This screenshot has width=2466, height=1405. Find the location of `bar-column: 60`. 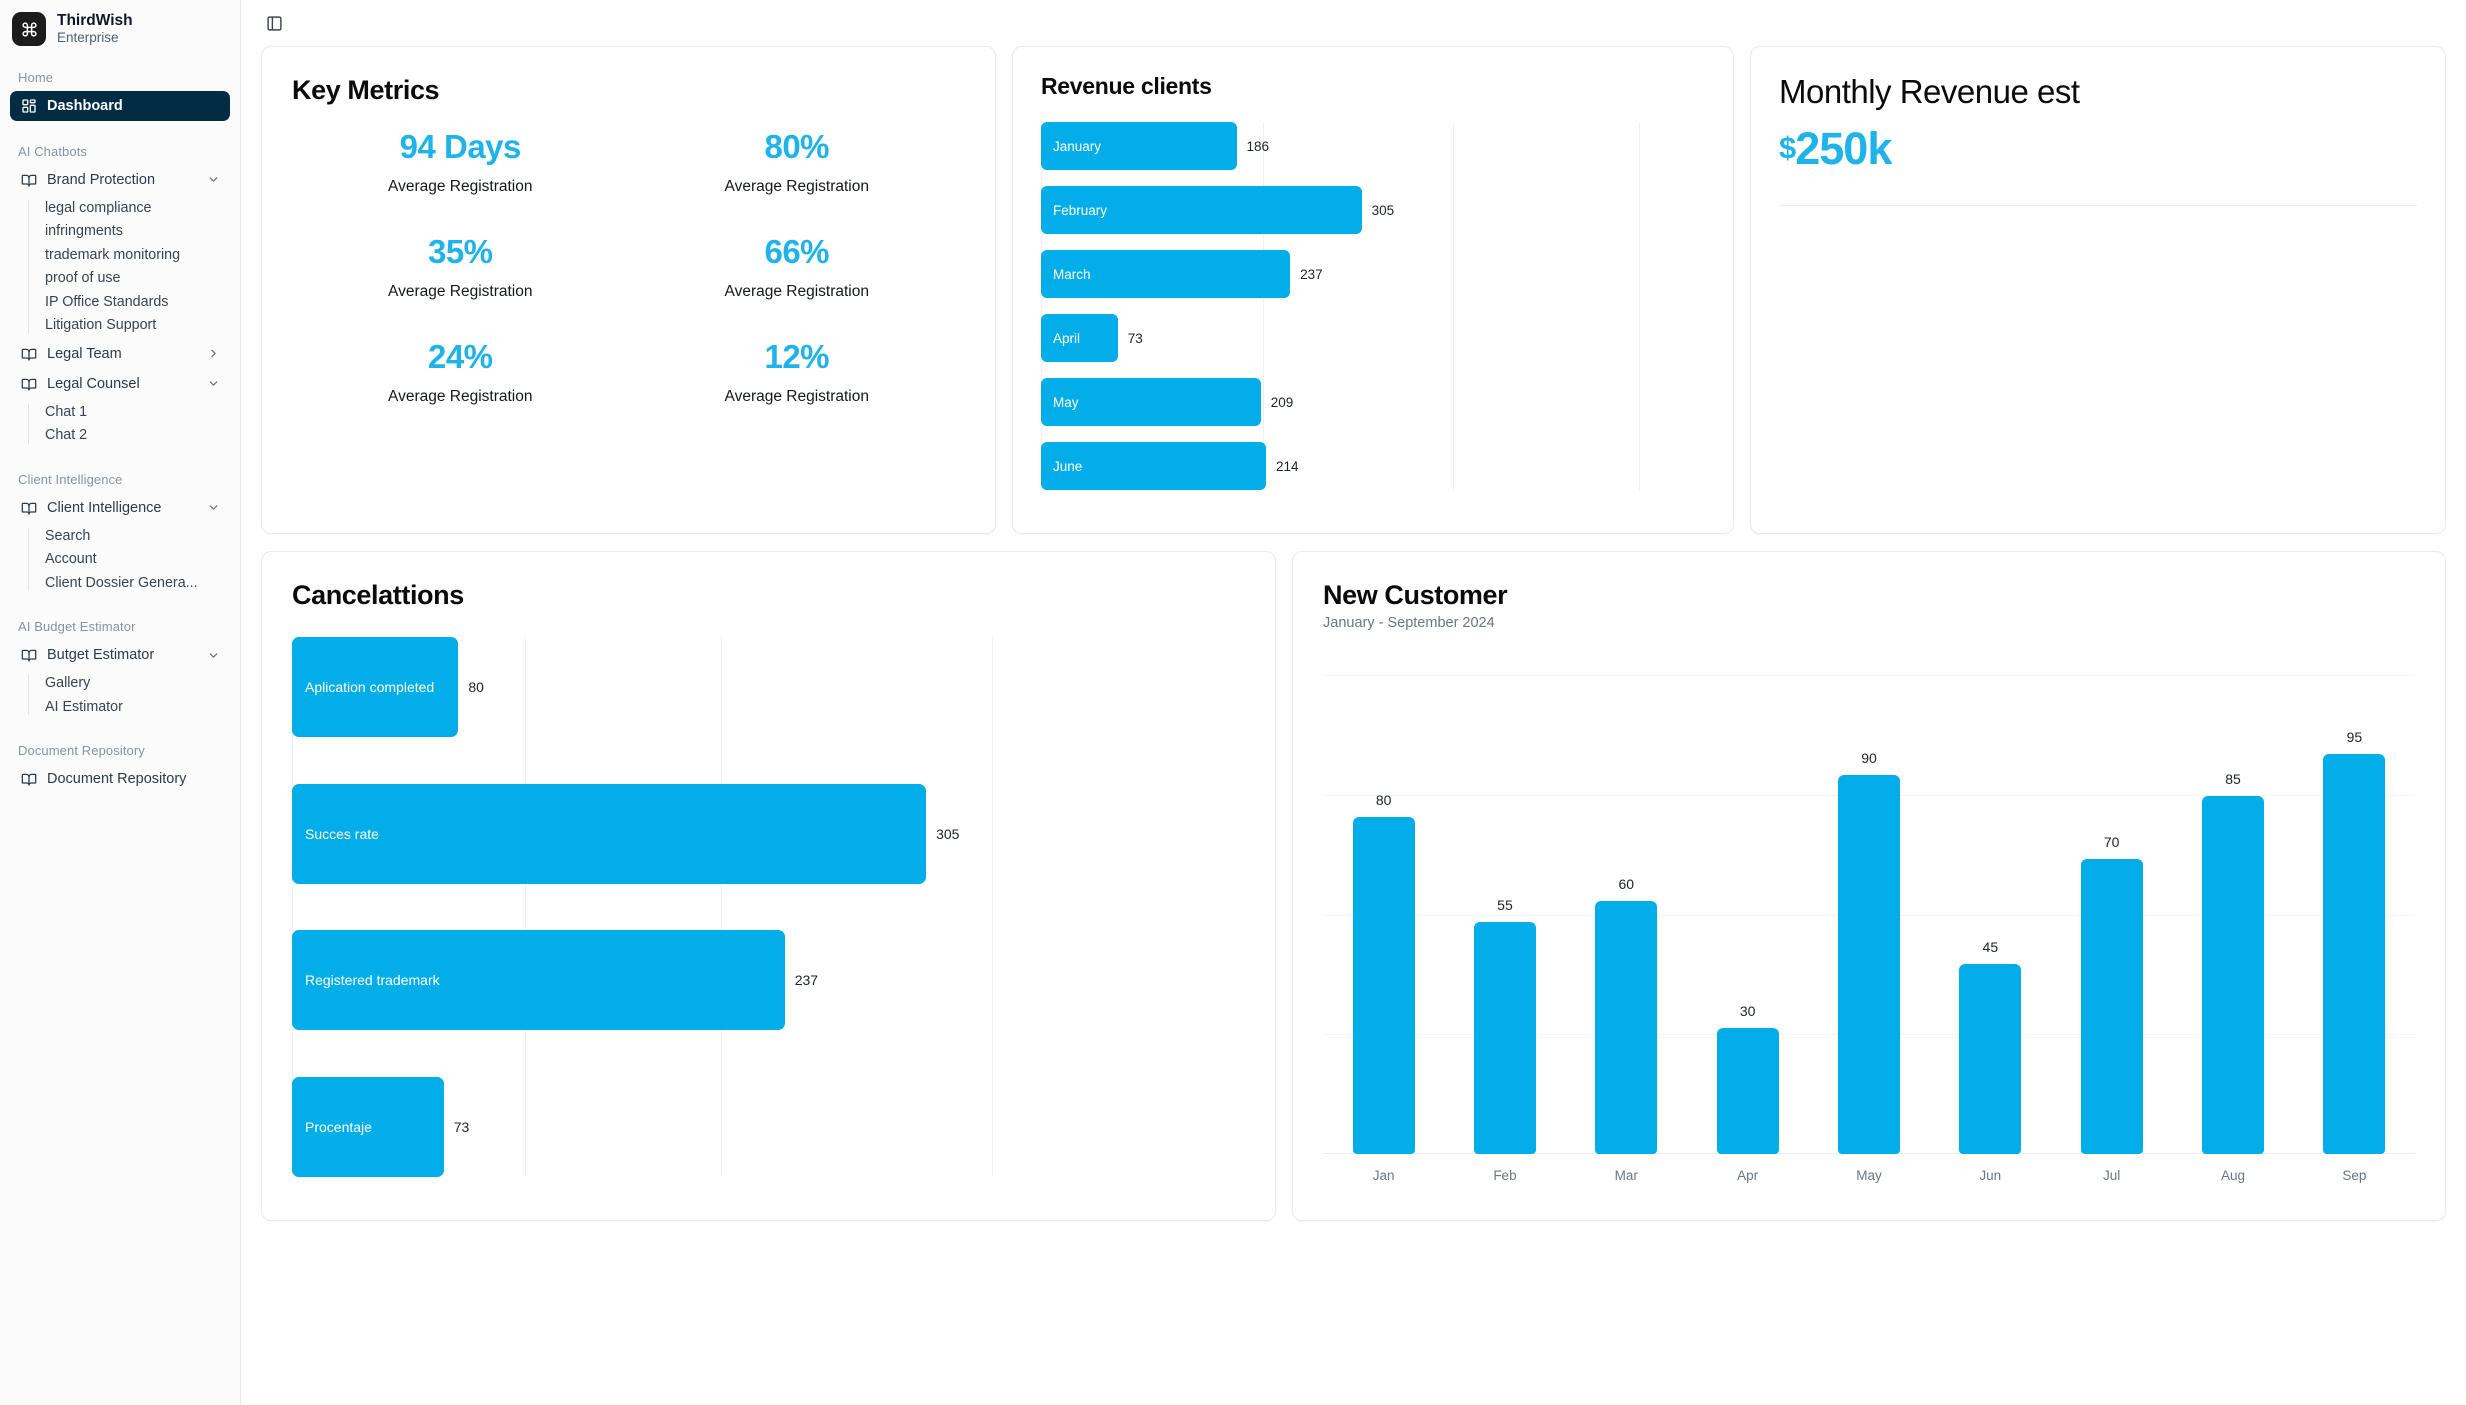

bar-column: 60 is located at coordinates (1626, 914).